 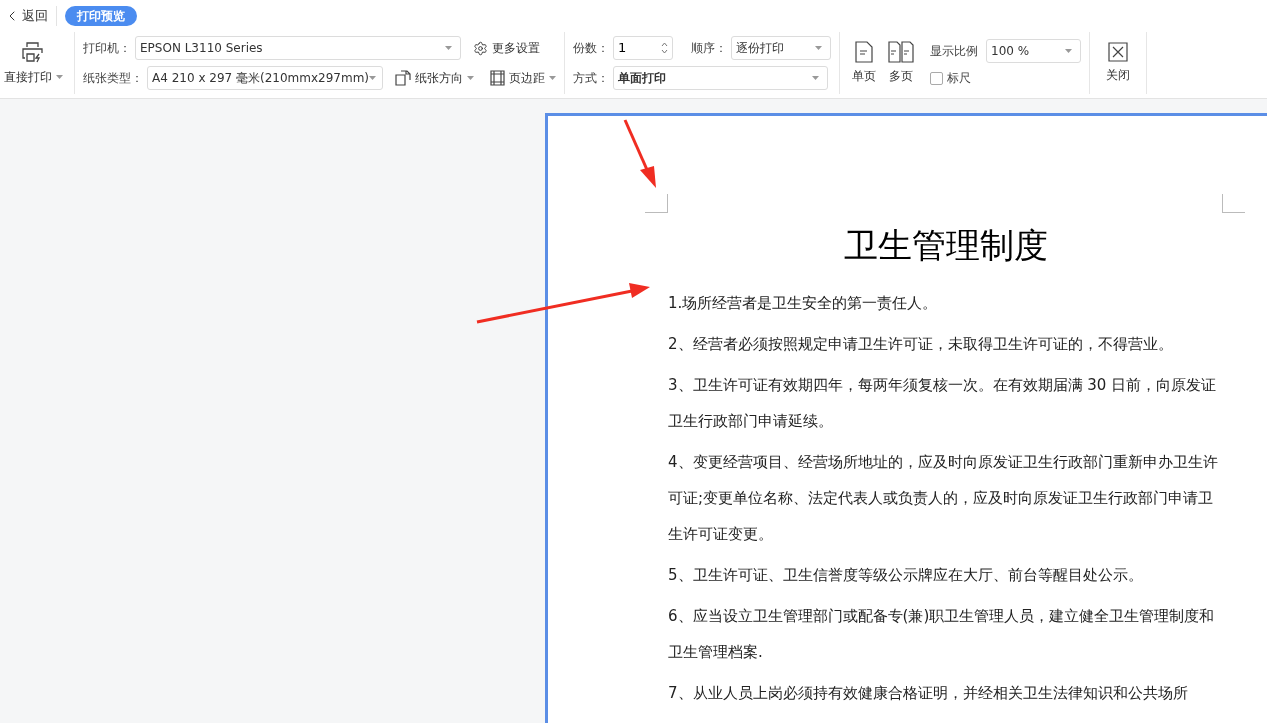 What do you see at coordinates (943, 403) in the screenshot?
I see `document-paragraph: 3、卫生许可证有效期四年，每两年须复核一次。在有效期届满 30 日前，向原发证卫生行政部门申请延续。` at bounding box center [943, 403].